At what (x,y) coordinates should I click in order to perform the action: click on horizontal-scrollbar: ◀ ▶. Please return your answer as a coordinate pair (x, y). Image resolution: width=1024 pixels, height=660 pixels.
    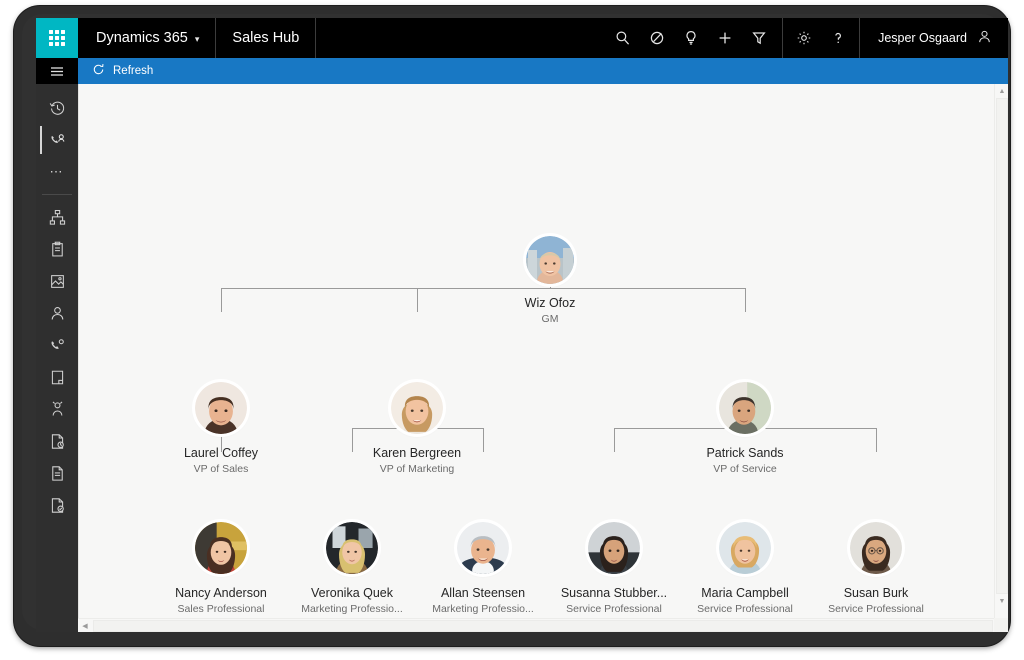
    Looking at the image, I should click on (543, 625).